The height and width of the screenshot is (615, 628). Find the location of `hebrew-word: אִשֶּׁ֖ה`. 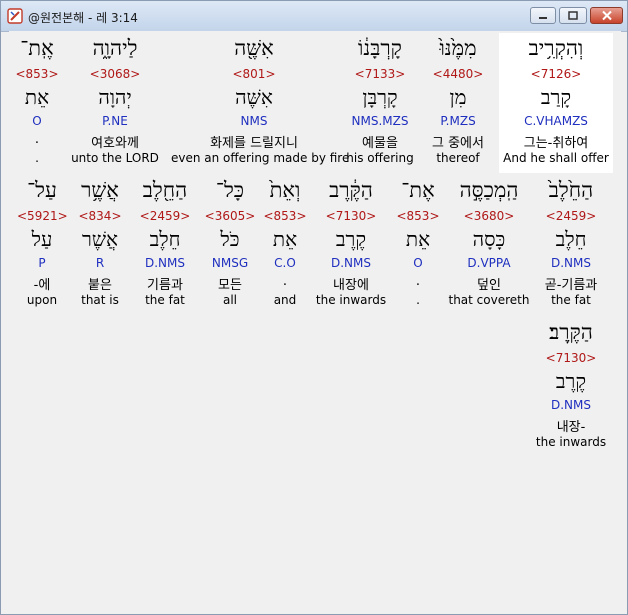

hebrew-word: אִשֶּׁ֖ה is located at coordinates (254, 48).